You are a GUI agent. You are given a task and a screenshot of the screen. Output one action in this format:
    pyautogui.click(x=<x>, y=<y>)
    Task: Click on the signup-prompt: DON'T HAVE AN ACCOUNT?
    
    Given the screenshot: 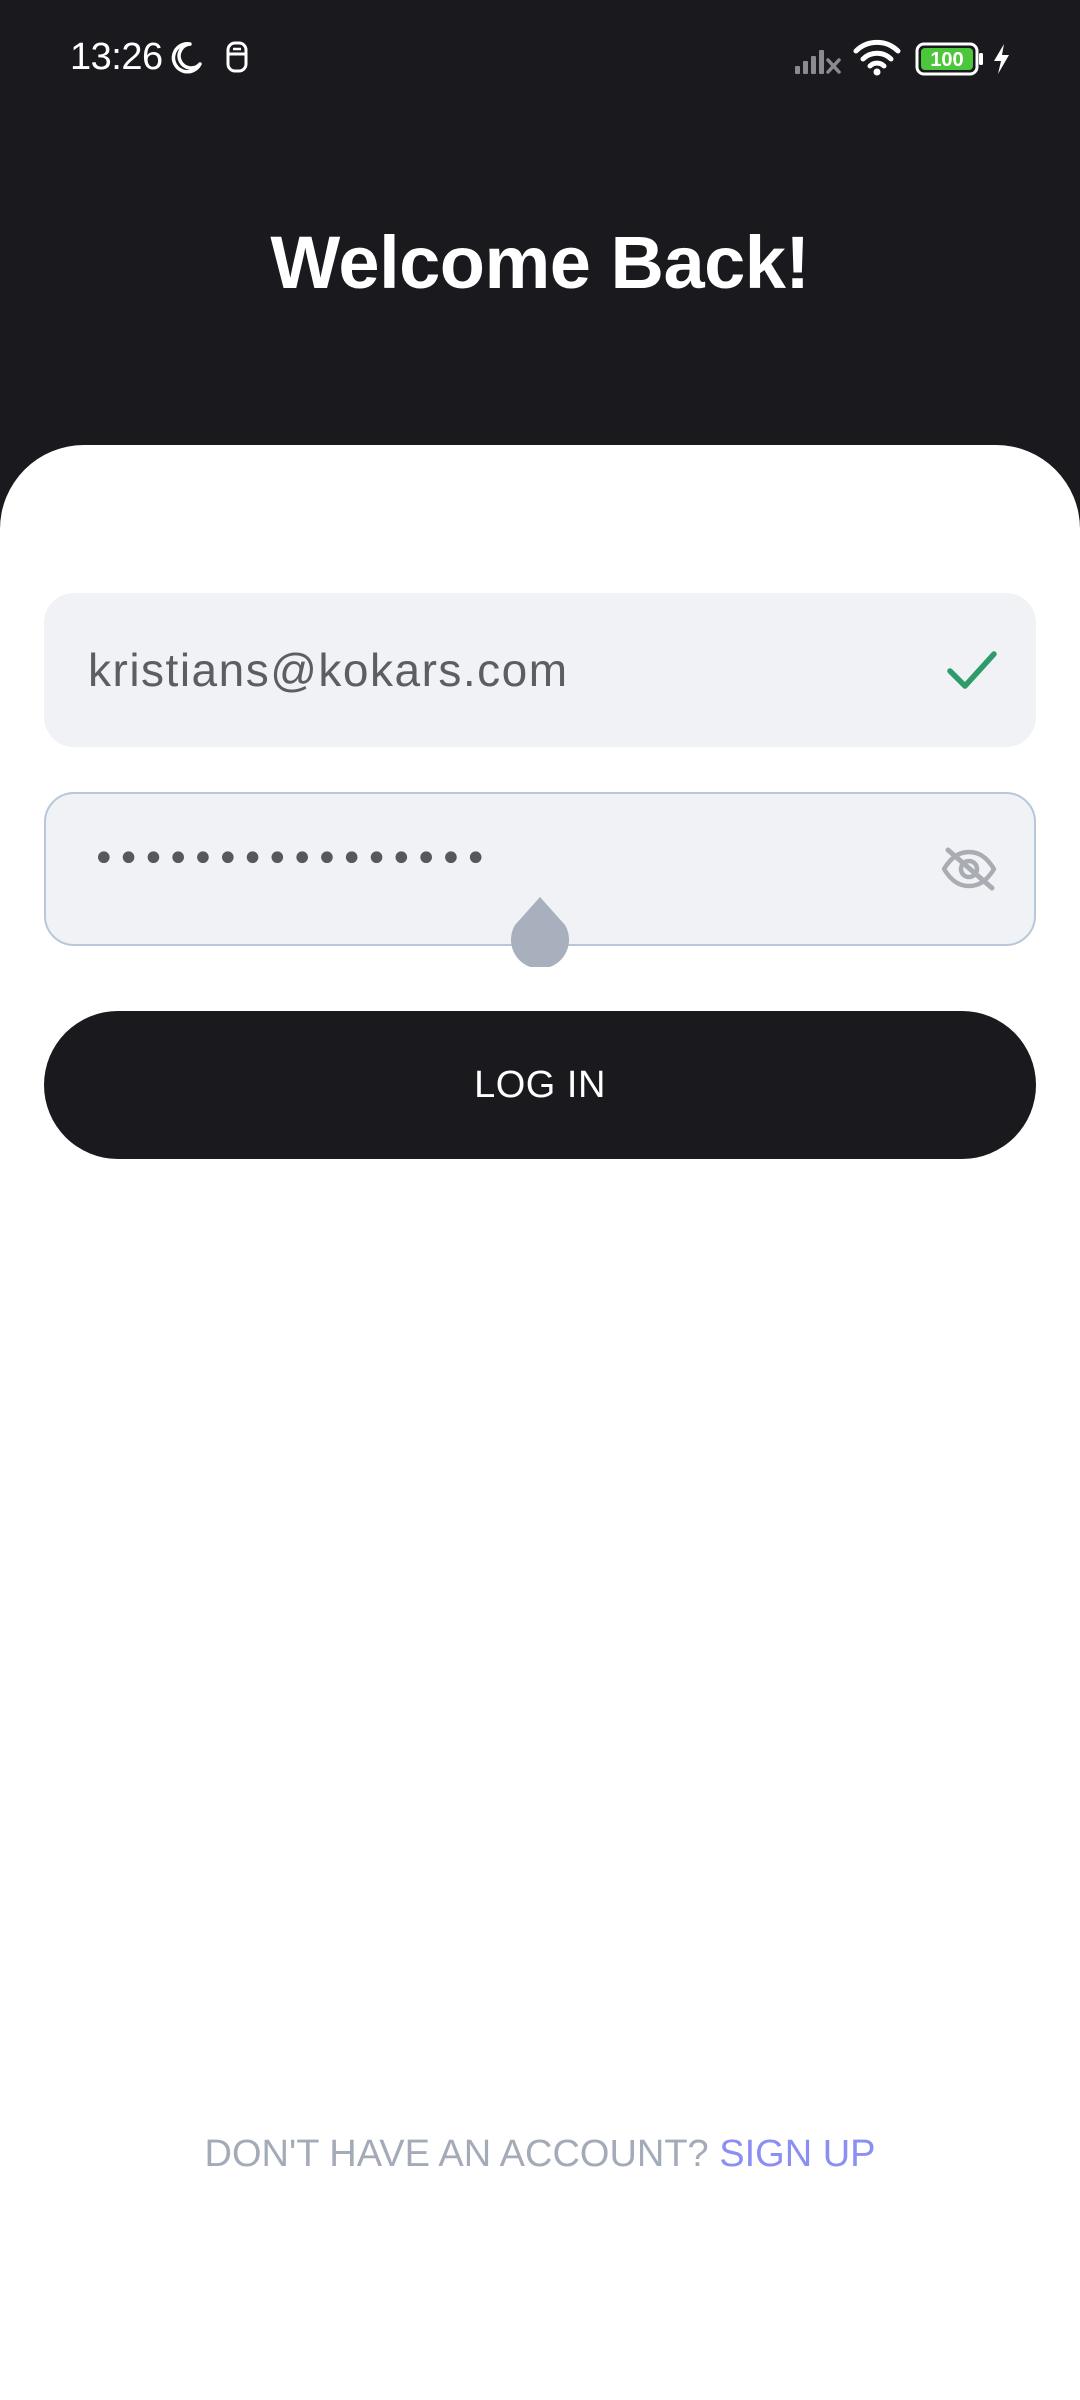 What is the action you would take?
    pyautogui.click(x=456, y=2154)
    